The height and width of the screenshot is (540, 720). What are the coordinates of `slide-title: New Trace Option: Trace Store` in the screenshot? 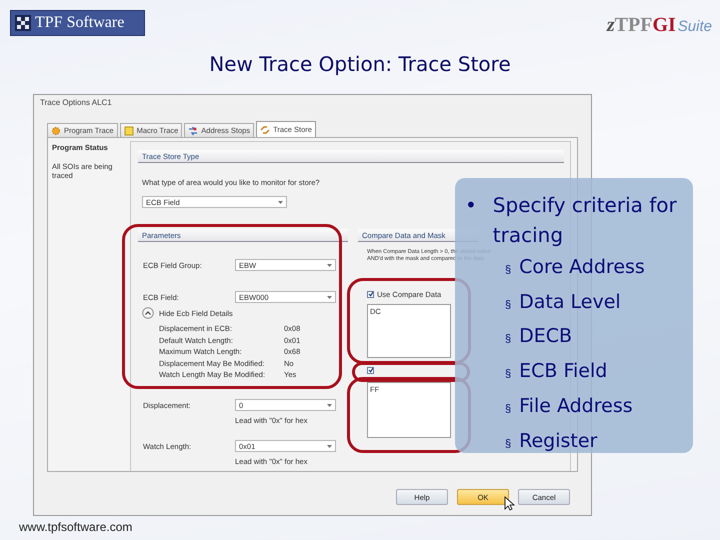 It's located at (360, 65).